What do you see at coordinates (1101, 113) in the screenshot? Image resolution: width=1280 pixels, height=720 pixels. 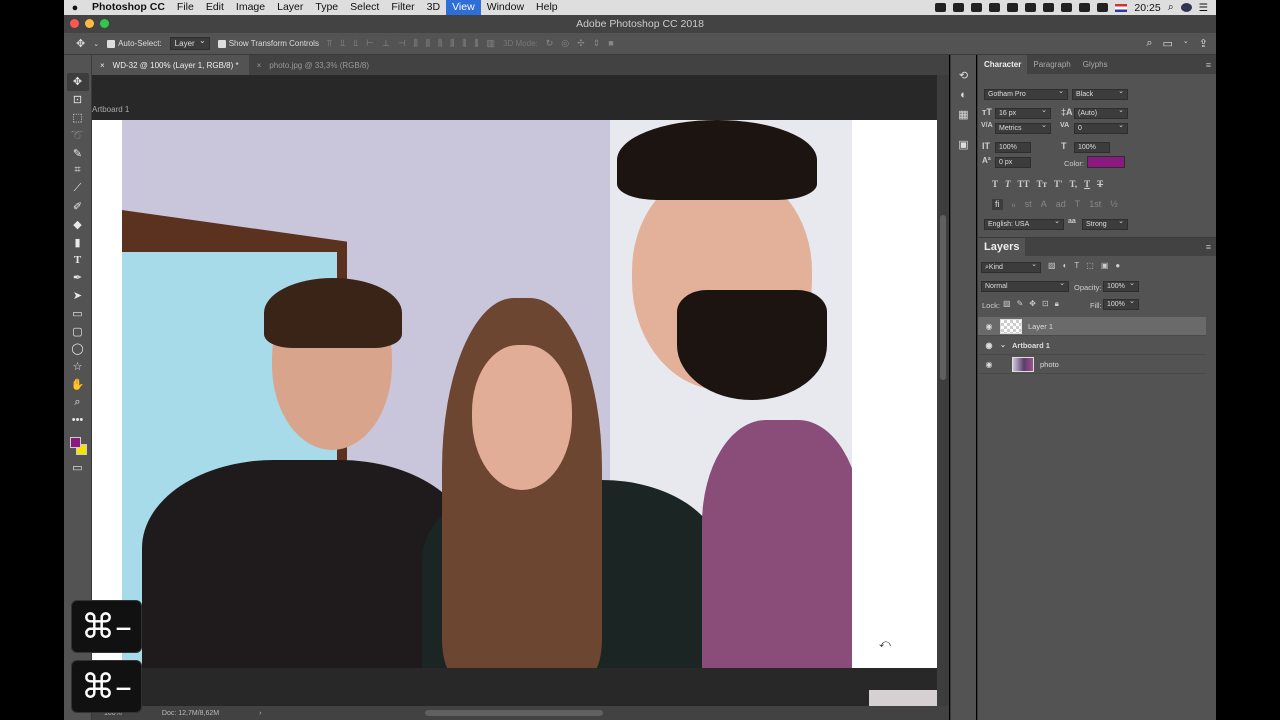 I see `leading-field: (Auto)` at bounding box center [1101, 113].